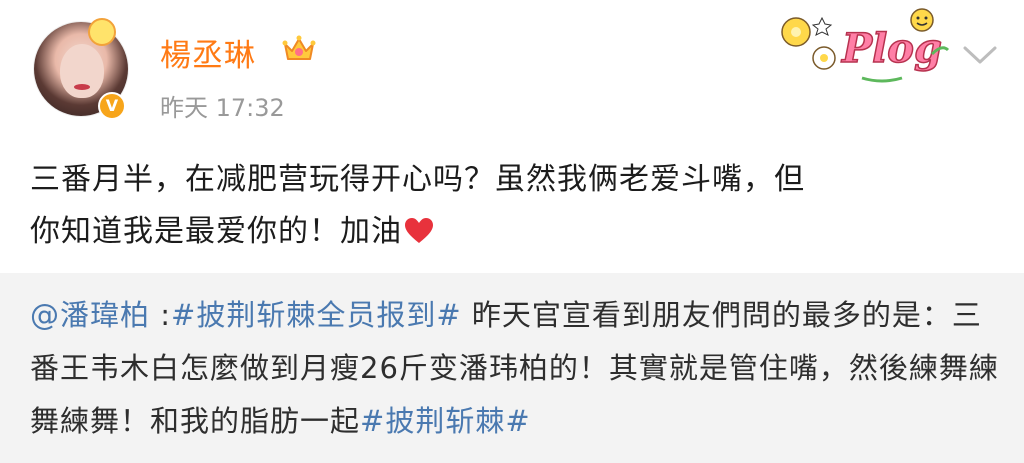 The height and width of the screenshot is (463, 1024). Describe the element at coordinates (90, 315) in the screenshot. I see `mention-link: @潘瑋柏` at that location.